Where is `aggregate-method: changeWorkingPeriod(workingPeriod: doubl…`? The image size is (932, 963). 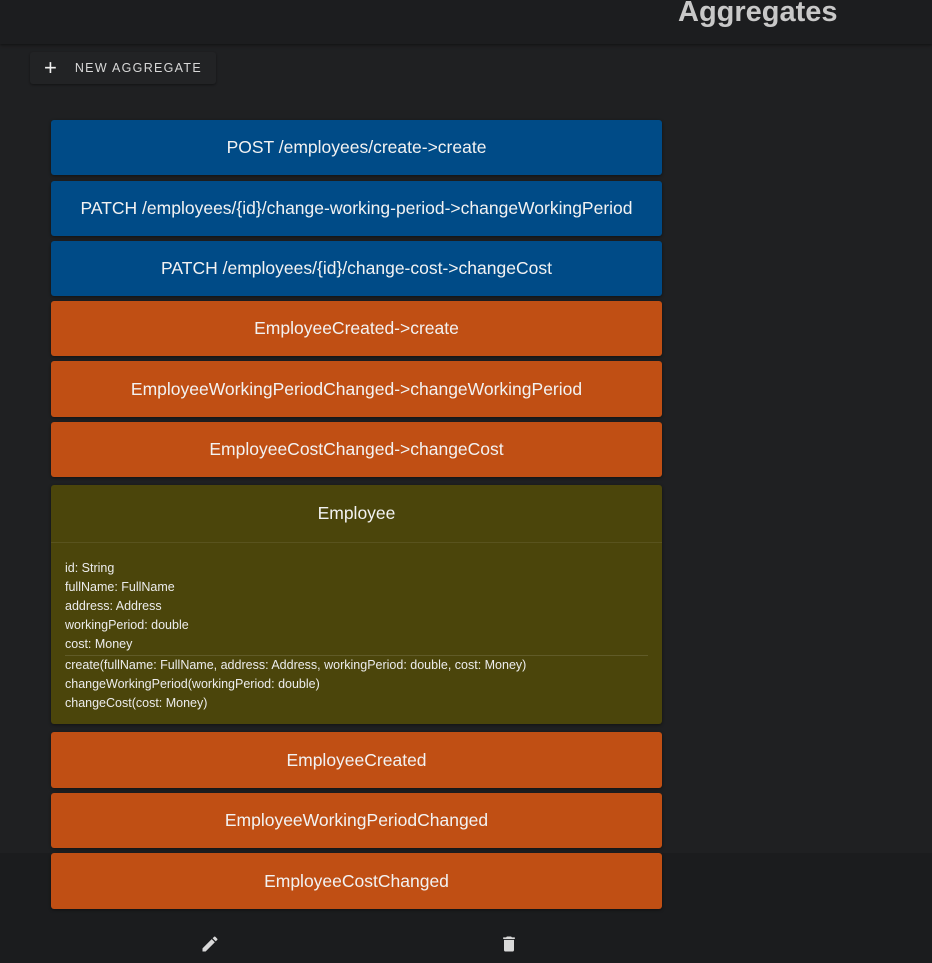
aggregate-method: changeWorkingPeriod(workingPeriod: doubl… is located at coordinates (192, 684).